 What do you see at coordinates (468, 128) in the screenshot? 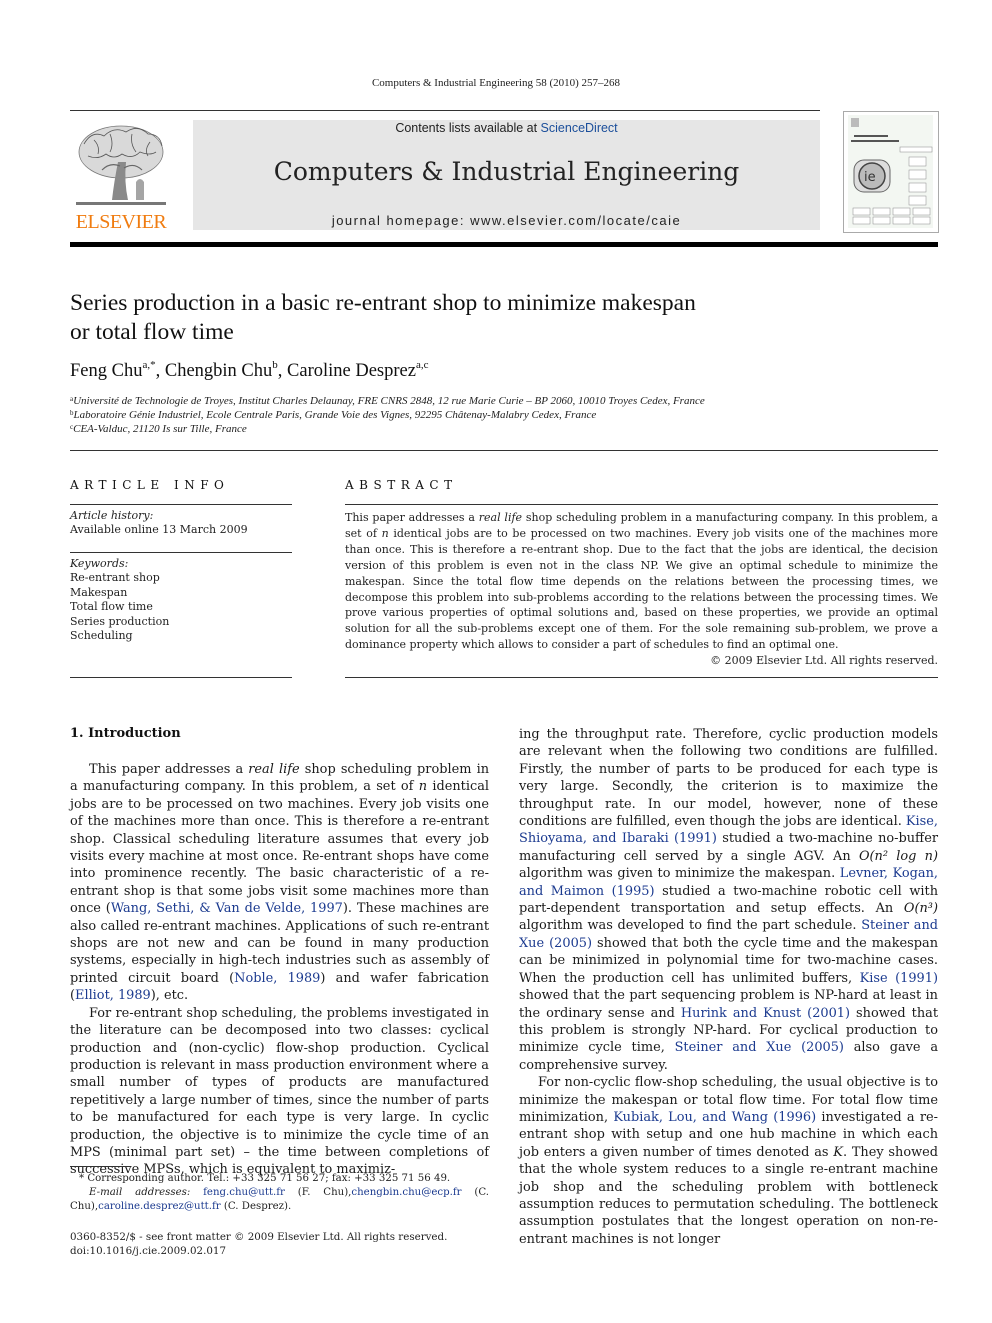
I see `contents-prefix: Contents lists available at` at bounding box center [468, 128].